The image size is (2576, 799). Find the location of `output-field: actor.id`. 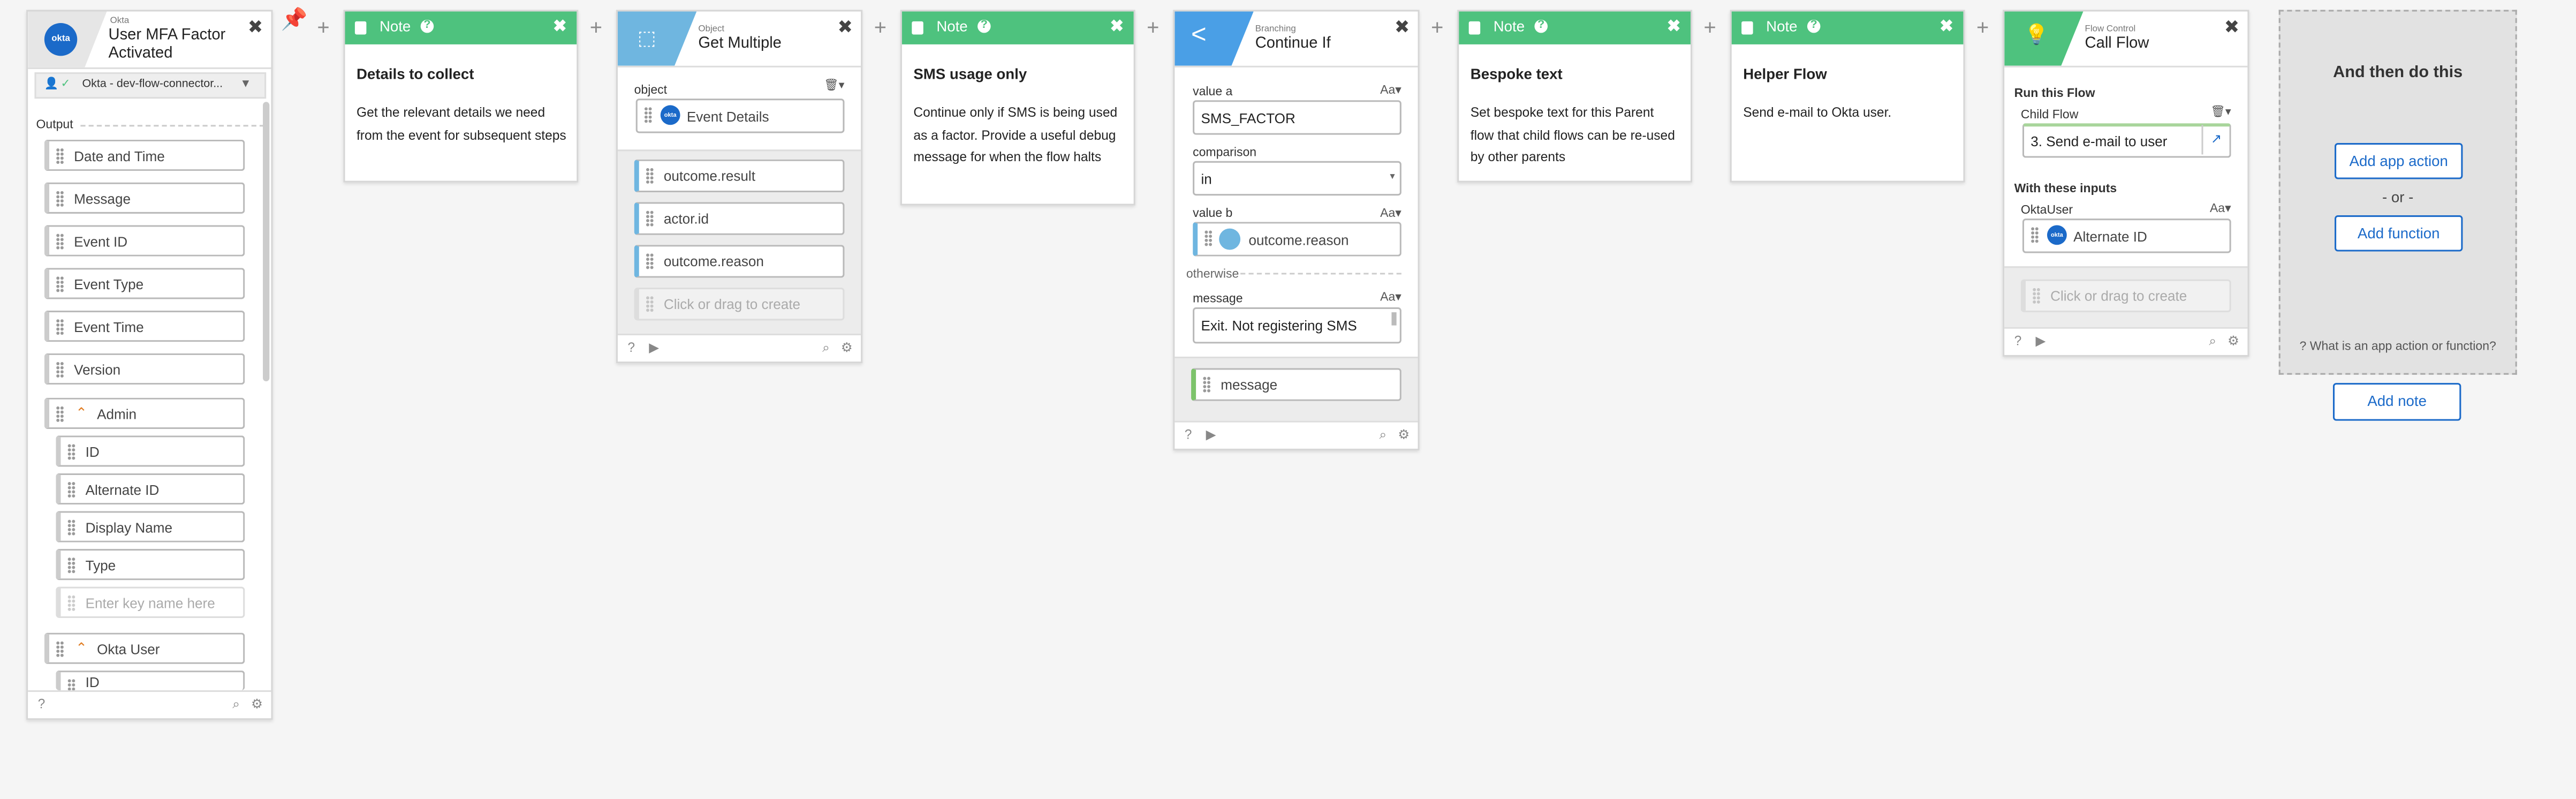

output-field: actor.id is located at coordinates (739, 218).